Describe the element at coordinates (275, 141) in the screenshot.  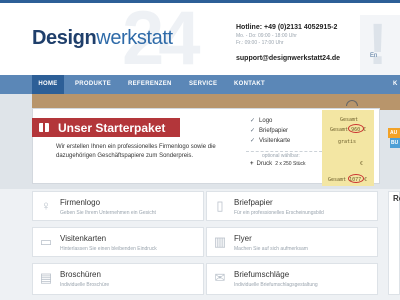
I see `included-item-label: Visitenkarte` at that location.